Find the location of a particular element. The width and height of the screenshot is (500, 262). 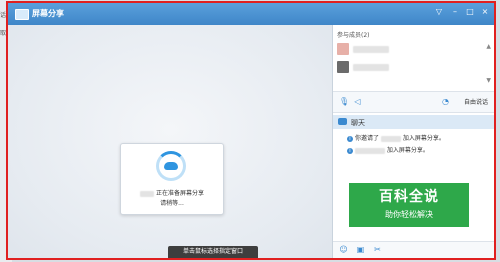

status-text: 正在准备屏幕分享 is located at coordinates (179, 193).